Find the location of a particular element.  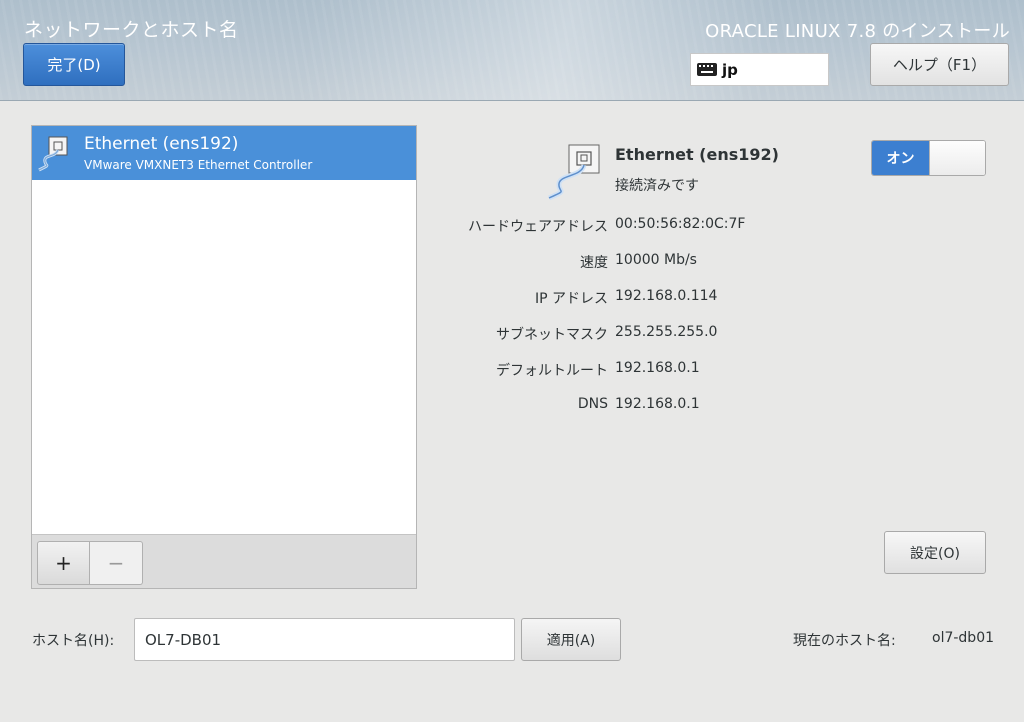

dns-value: 192.168.0.1 is located at coordinates (657, 404).